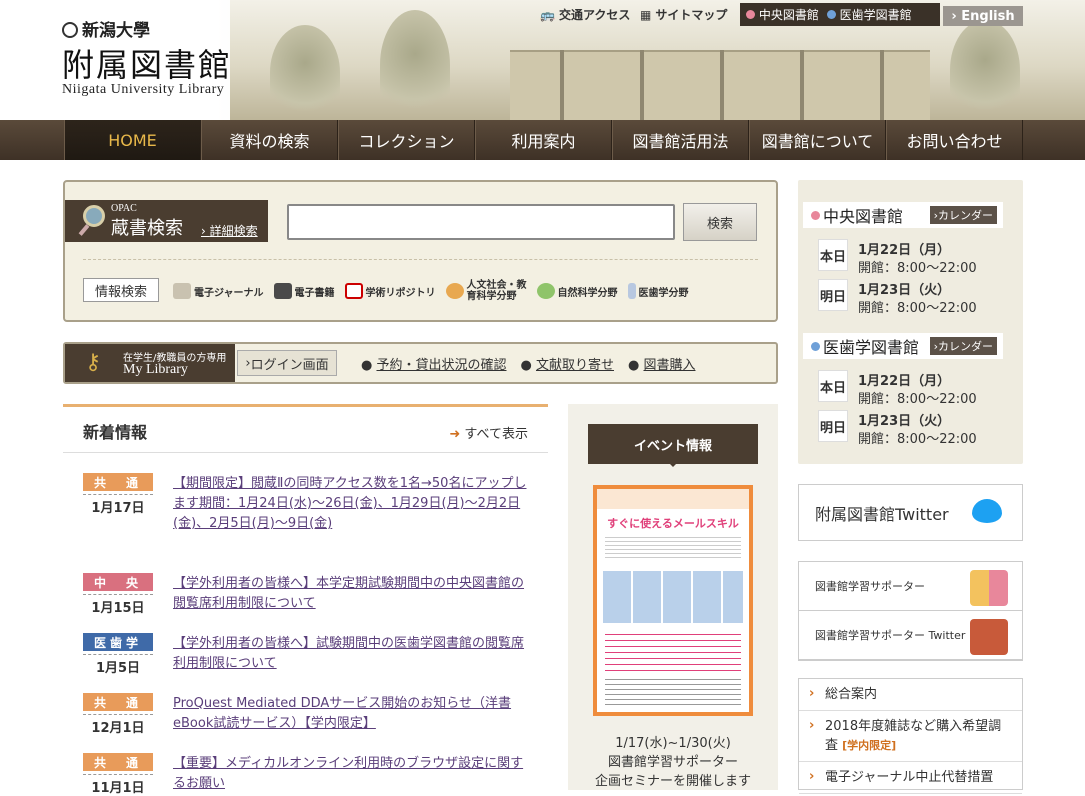  I want to click on nav-usage-guide: 利用案内, so click(543, 140).